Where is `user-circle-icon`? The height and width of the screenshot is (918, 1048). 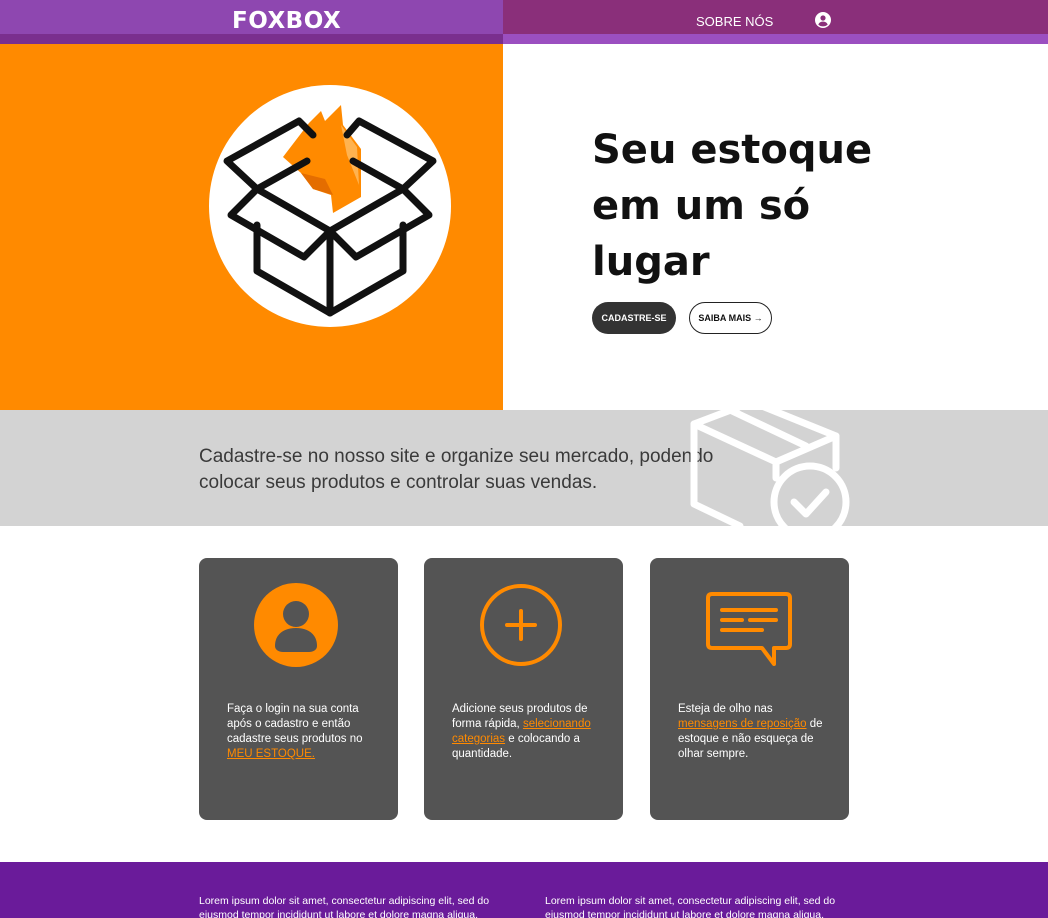
user-circle-icon is located at coordinates (823, 20).